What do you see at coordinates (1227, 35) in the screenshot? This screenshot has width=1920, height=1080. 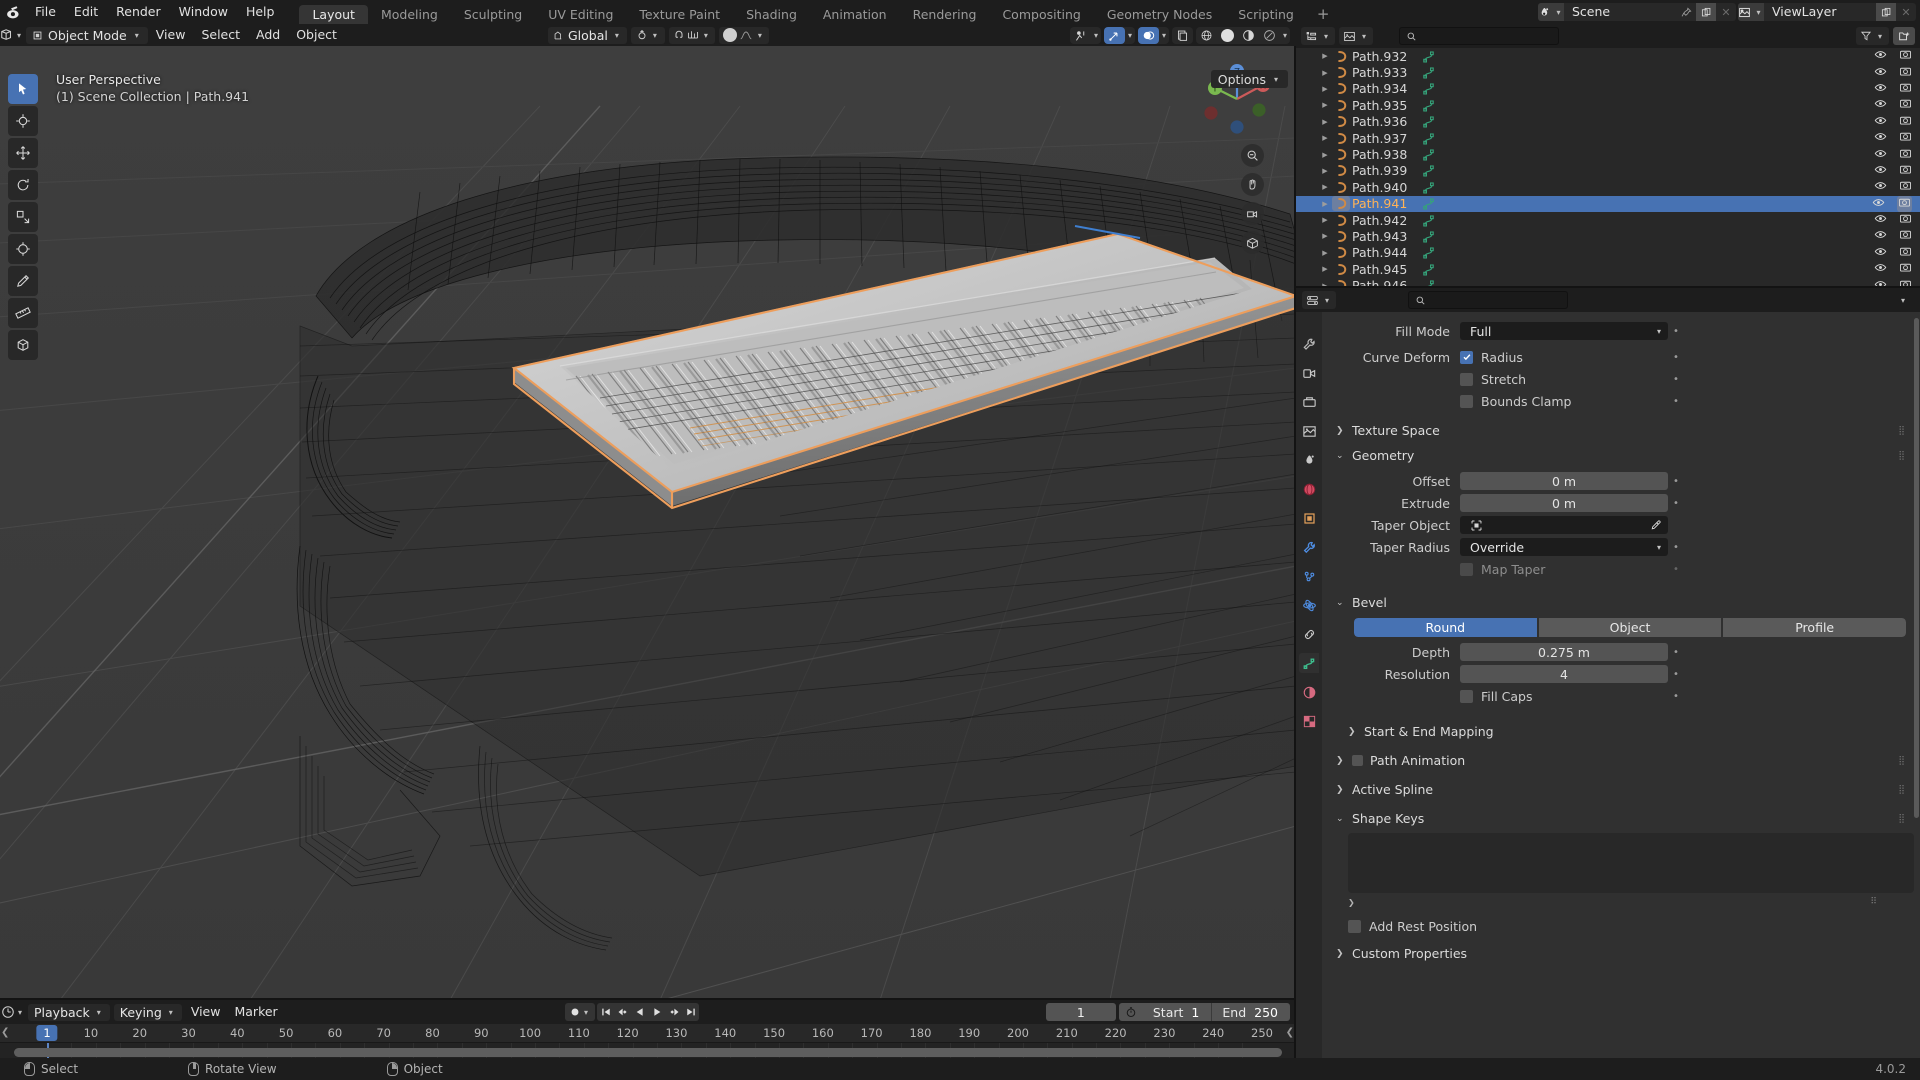 I see `solid-shading-icon` at bounding box center [1227, 35].